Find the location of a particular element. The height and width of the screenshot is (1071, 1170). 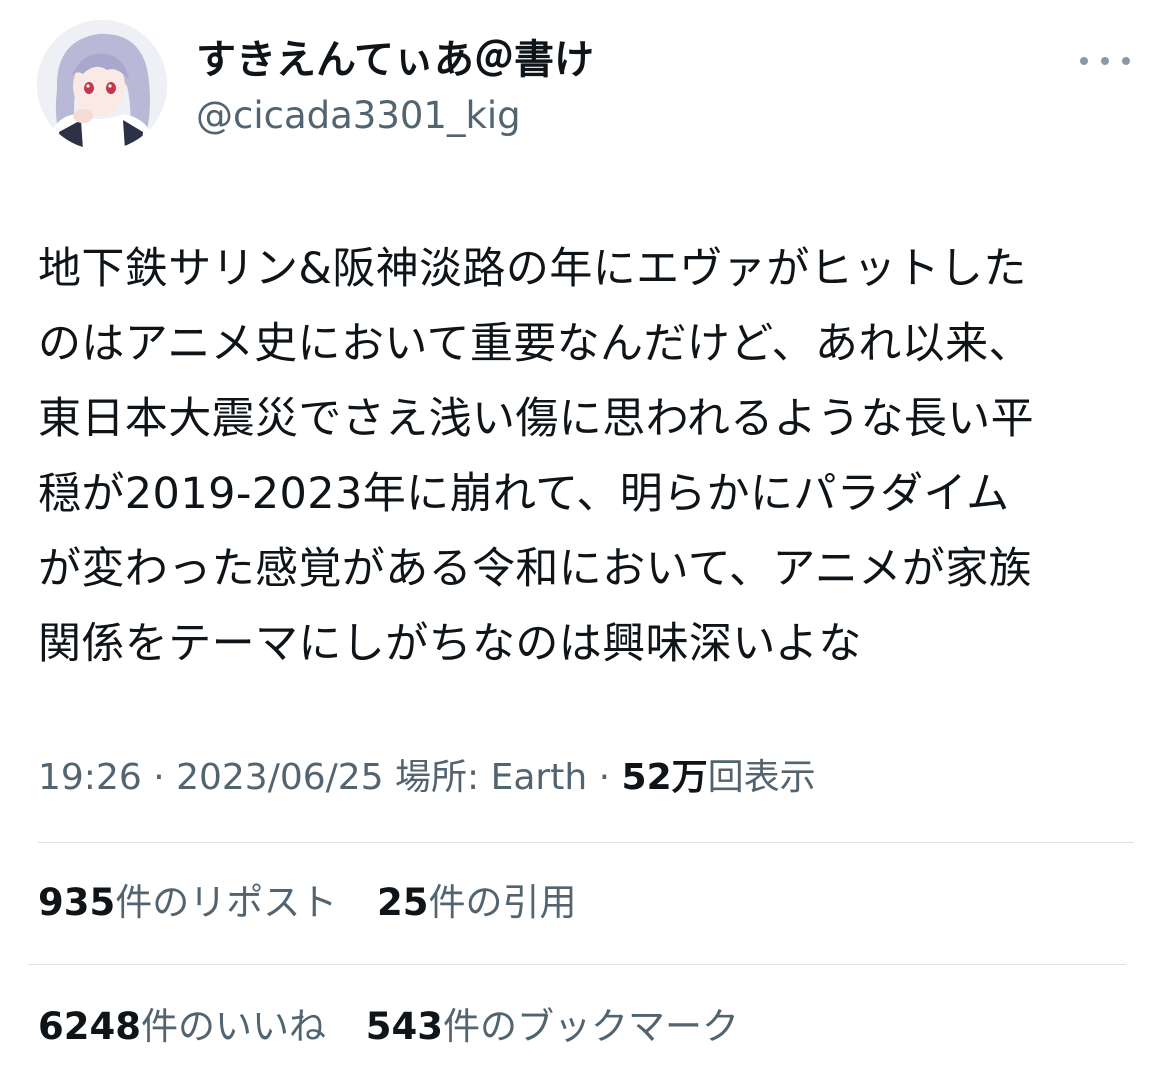

tweet-text-line: 地下鉄サリン&阪神淡路の年にエヴァがヒットした is located at coordinates (532, 269).